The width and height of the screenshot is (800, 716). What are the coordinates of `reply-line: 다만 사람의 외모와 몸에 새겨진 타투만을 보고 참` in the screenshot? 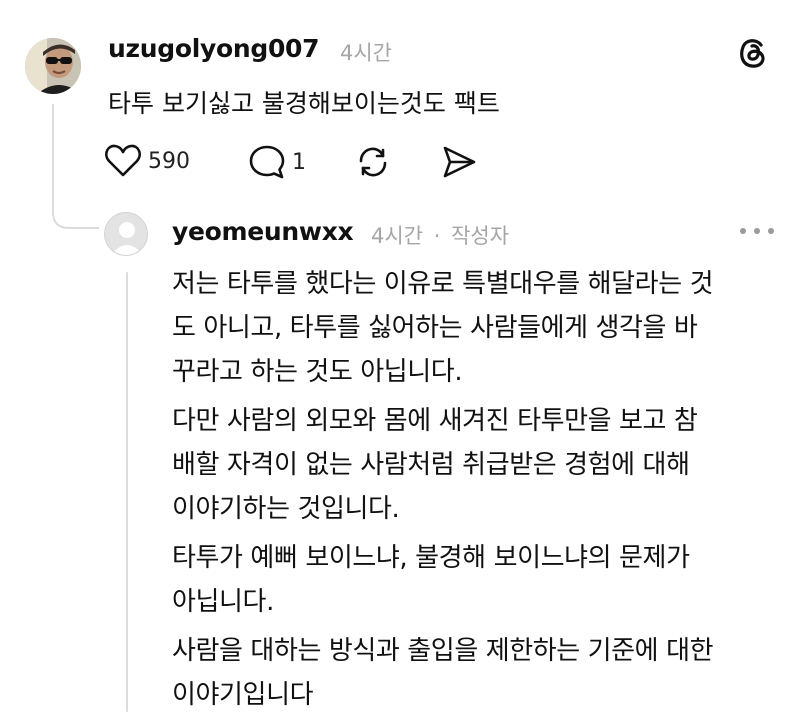 It's located at (435, 421).